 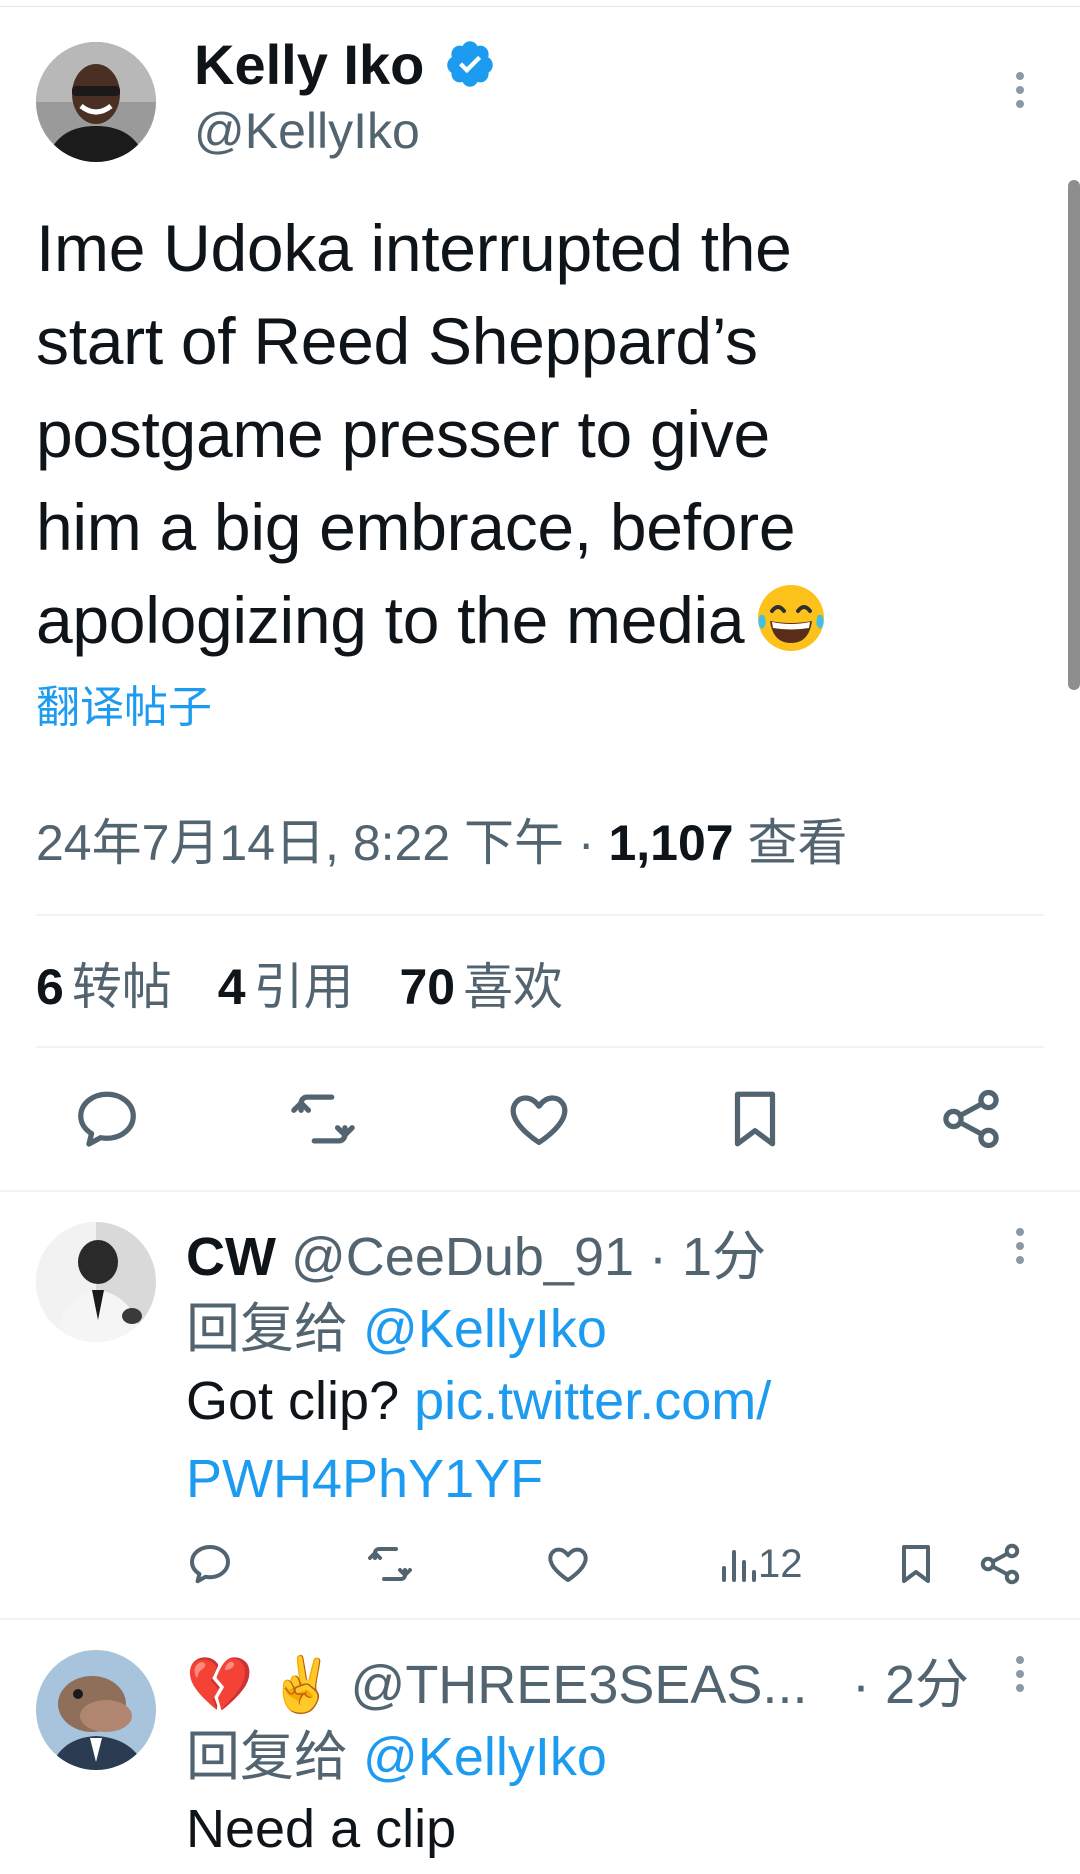 I want to click on reposts-label: 转帖, so click(x=121, y=987).